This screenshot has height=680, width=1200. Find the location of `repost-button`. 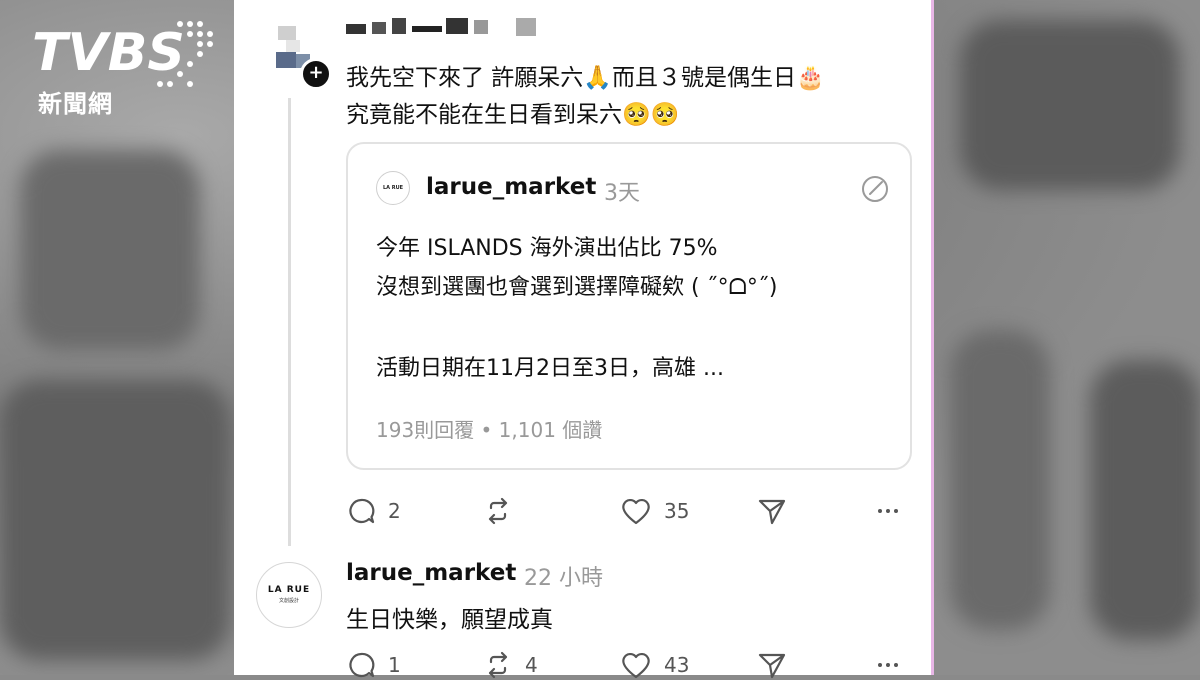

repost-button is located at coordinates (504, 511).